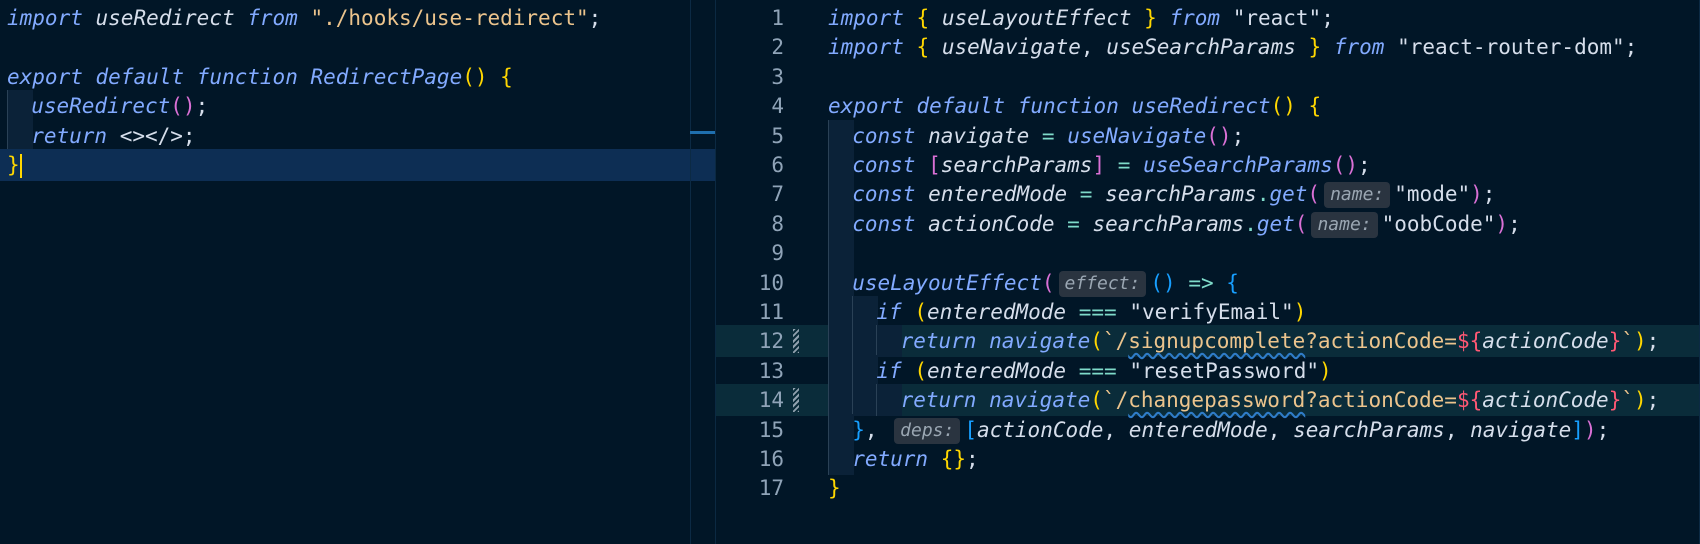 Image resolution: width=1700 pixels, height=544 pixels. I want to click on line-number: 17, so click(771, 488).